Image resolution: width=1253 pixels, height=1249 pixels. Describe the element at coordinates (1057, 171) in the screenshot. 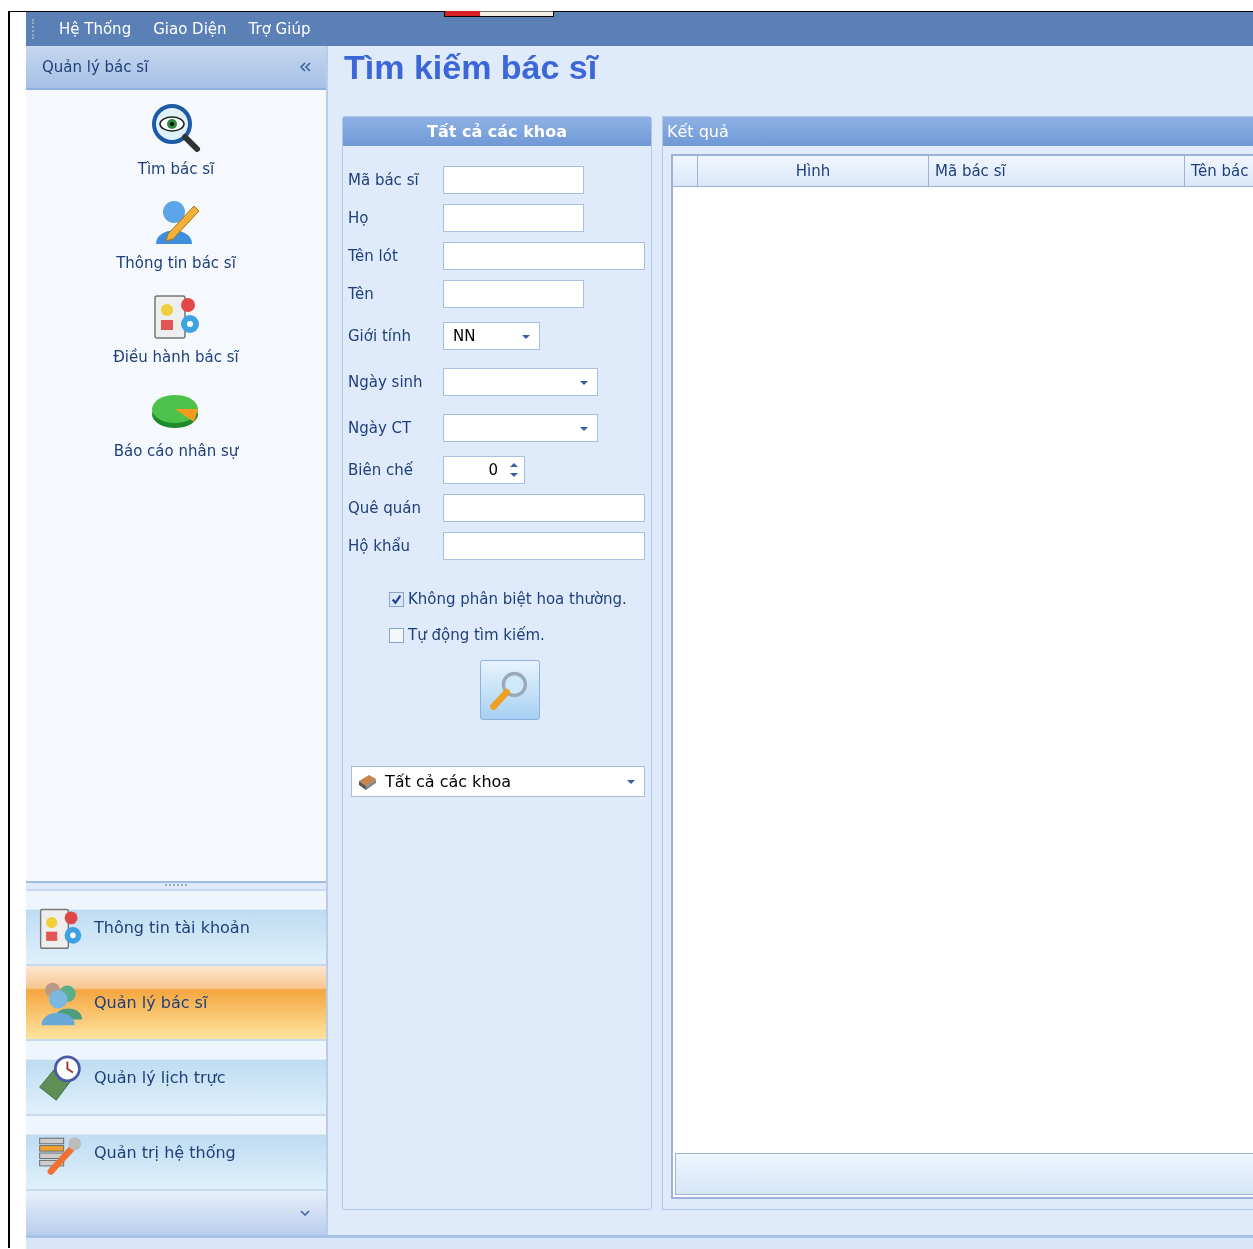

I see `column-header: Mã bác sĩ` at that location.